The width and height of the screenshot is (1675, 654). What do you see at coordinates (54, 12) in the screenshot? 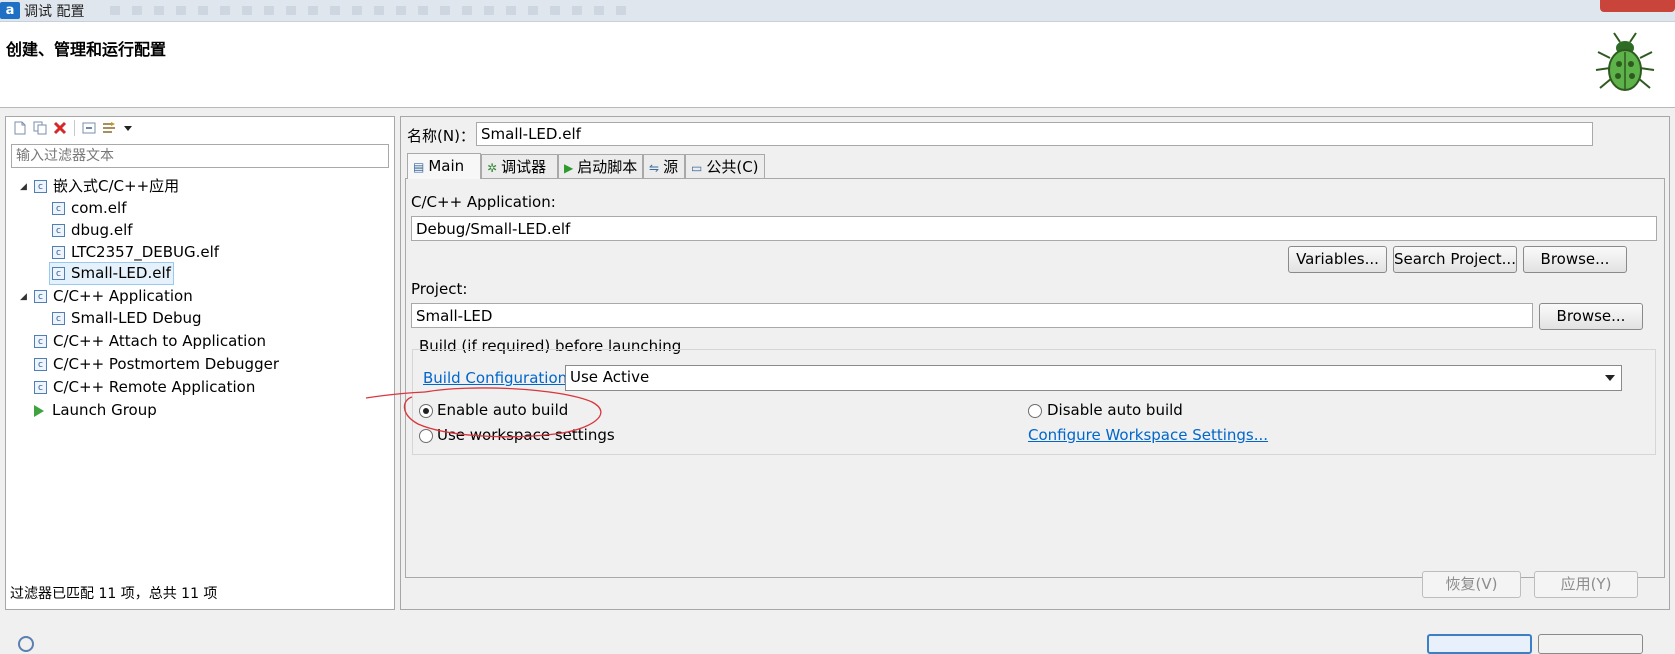
I see `window-title: 调试 配置` at bounding box center [54, 12].